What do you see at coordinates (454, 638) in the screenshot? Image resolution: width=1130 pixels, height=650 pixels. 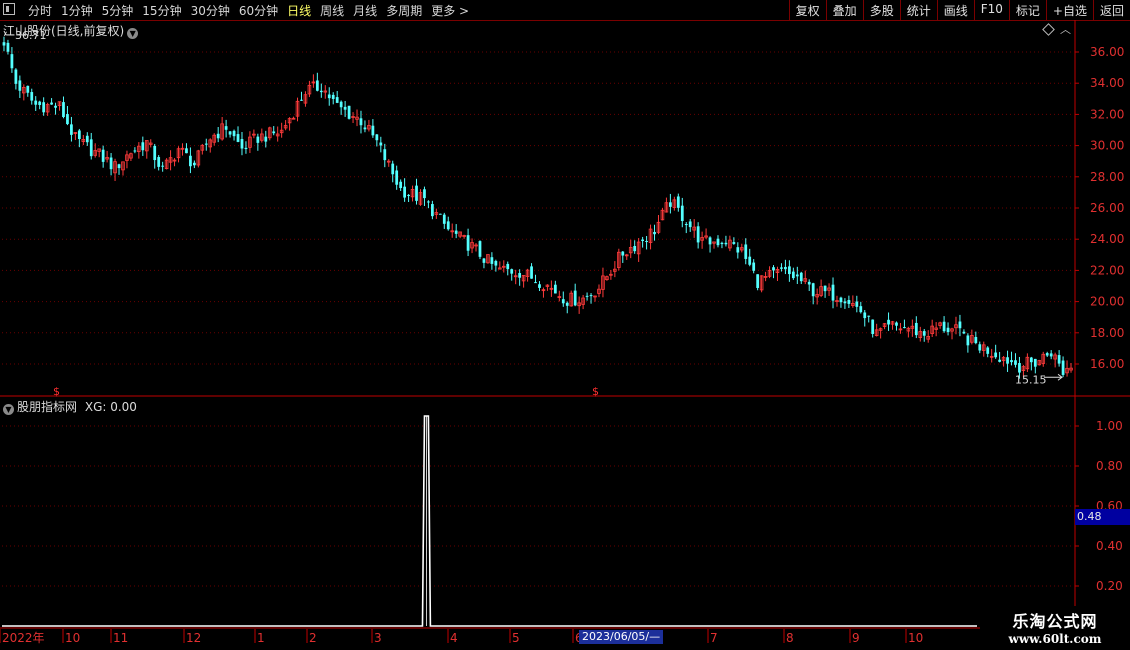 I see `time-axis-label: 4` at bounding box center [454, 638].